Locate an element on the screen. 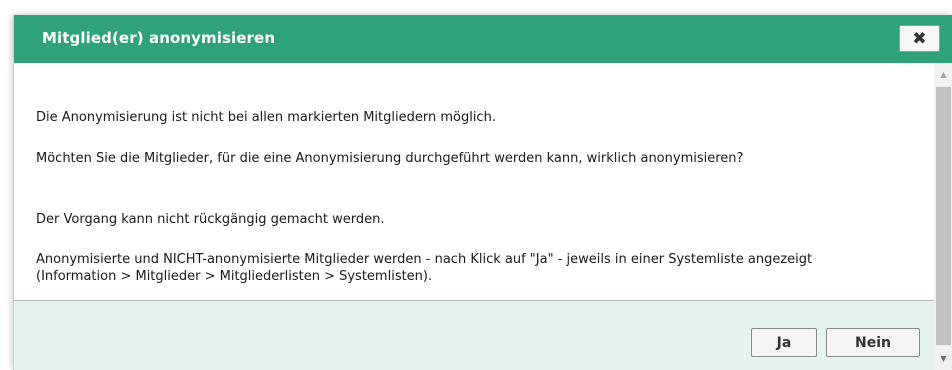 This screenshot has height=370, width=952. scrollbar-thumb is located at coordinates (943, 216).